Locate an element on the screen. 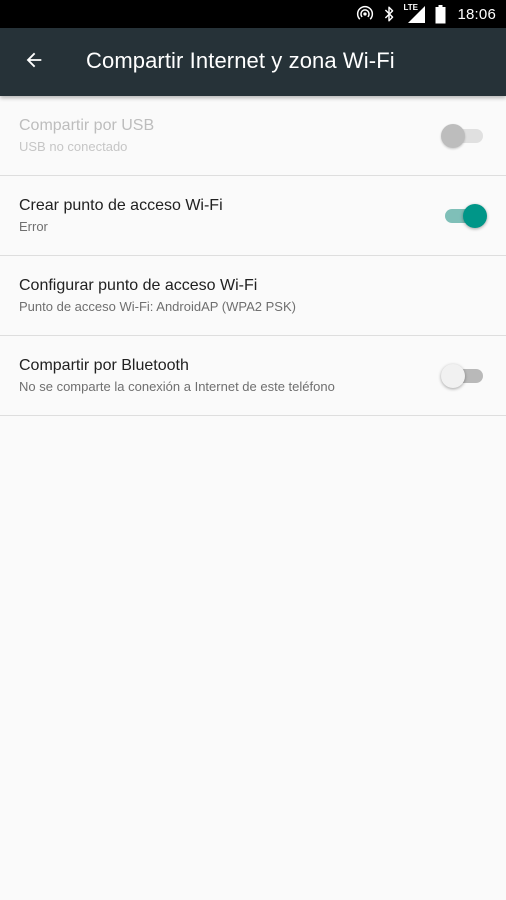 This screenshot has height=900, width=506. arrow-back-icon is located at coordinates (34, 62).